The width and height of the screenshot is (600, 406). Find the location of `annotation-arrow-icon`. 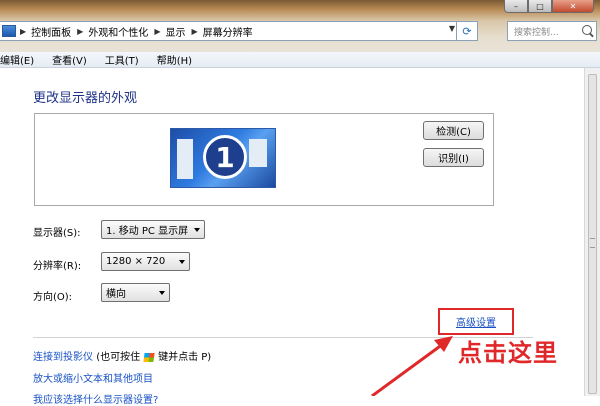

annotation-arrow-icon is located at coordinates (412, 366).